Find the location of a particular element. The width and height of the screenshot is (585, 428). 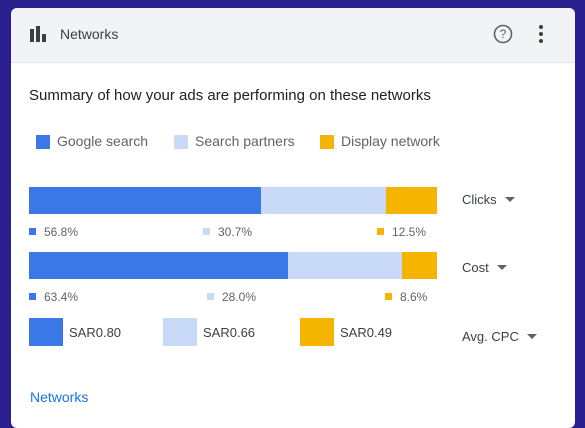

card-header: Networks ? is located at coordinates (293, 35).